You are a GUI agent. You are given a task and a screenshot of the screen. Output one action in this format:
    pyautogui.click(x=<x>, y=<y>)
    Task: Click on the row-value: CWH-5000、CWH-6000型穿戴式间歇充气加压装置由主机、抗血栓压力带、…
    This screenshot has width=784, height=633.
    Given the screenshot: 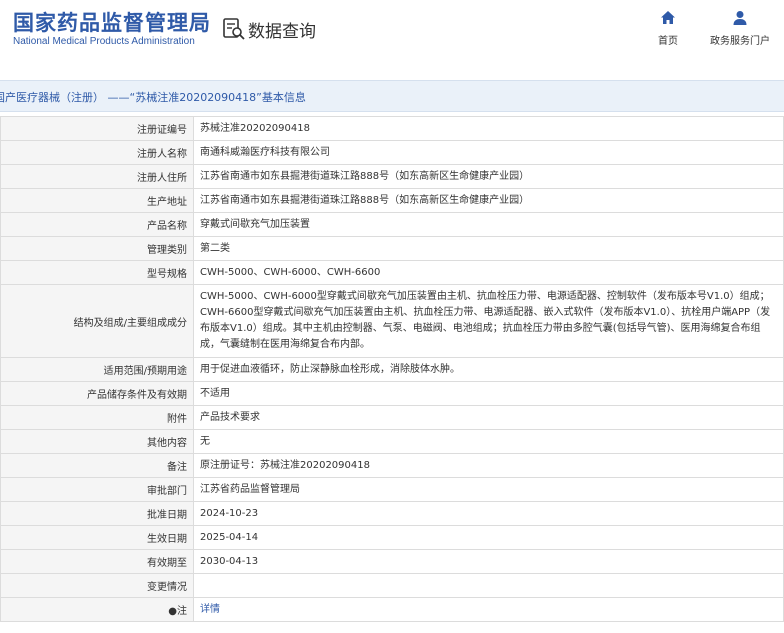 What is the action you would take?
    pyautogui.click(x=488, y=321)
    